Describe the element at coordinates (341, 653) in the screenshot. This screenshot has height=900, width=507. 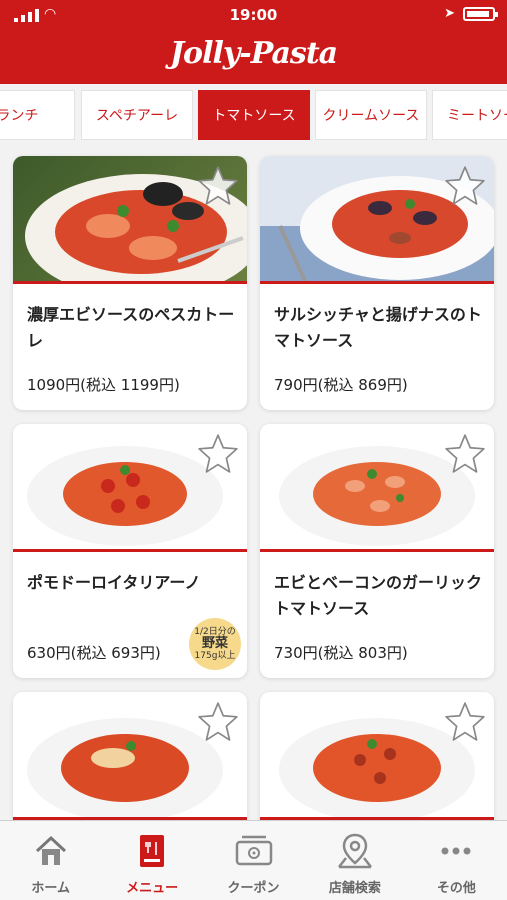
I see `product-price: 730円(税込 803円)` at that location.